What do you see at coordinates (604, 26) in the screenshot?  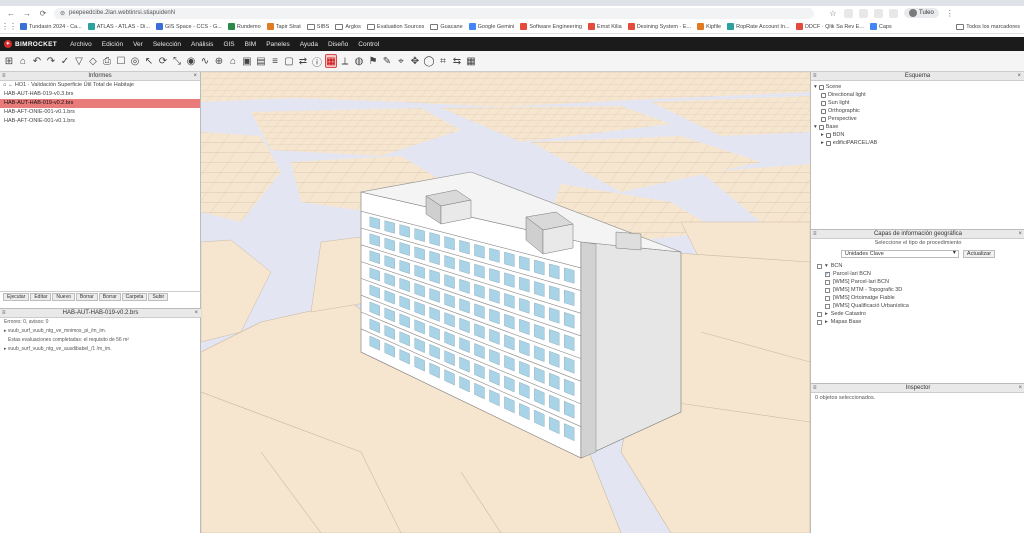 I see `bookmark-item: Ernst Kilia` at bounding box center [604, 26].